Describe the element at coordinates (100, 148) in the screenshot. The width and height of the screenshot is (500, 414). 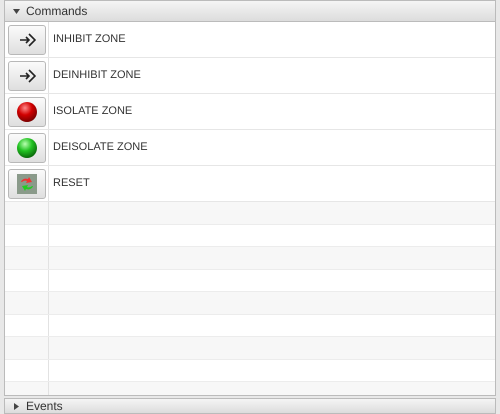
I see `command-label: DEISOLATE ZONE` at that location.